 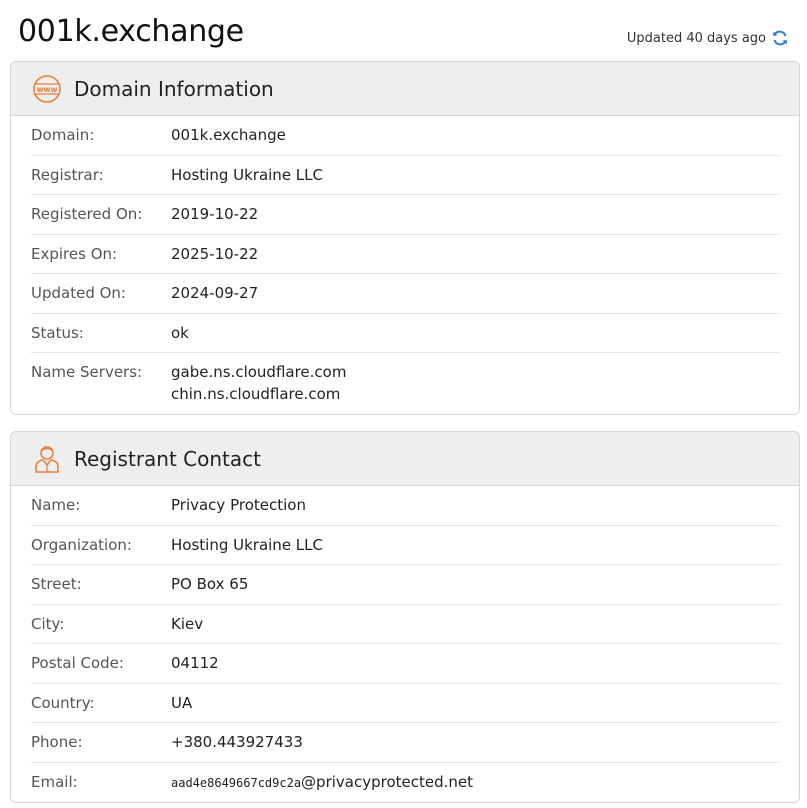 I want to click on name-server: gabe.ns.cloudflare.com, so click(x=259, y=372).